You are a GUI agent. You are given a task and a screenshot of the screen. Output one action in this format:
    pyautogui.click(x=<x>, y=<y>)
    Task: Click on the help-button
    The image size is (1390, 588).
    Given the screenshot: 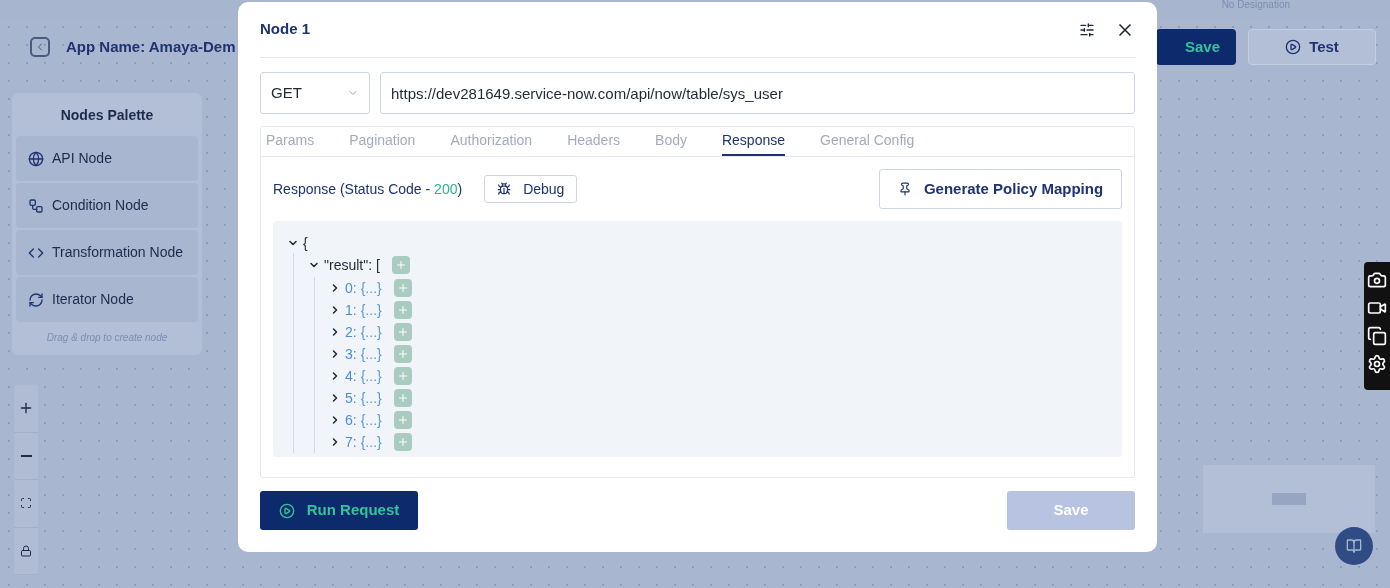 What is the action you would take?
    pyautogui.click(x=1354, y=546)
    